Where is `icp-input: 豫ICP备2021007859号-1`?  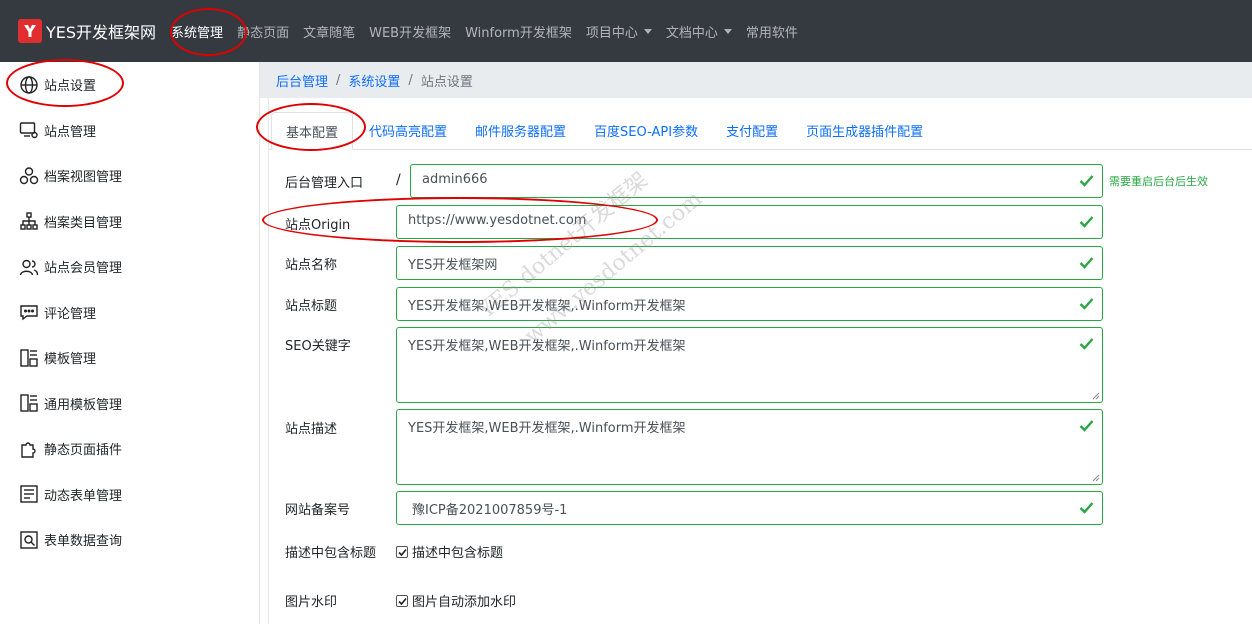 icp-input: 豫ICP备2021007859号-1 is located at coordinates (749, 508).